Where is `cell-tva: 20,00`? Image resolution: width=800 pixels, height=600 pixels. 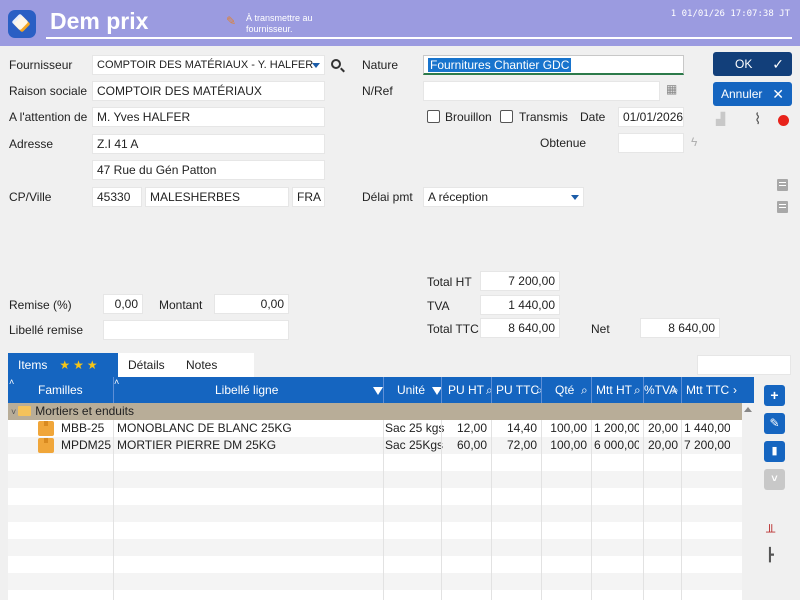
cell-tva: 20,00 is located at coordinates (663, 445).